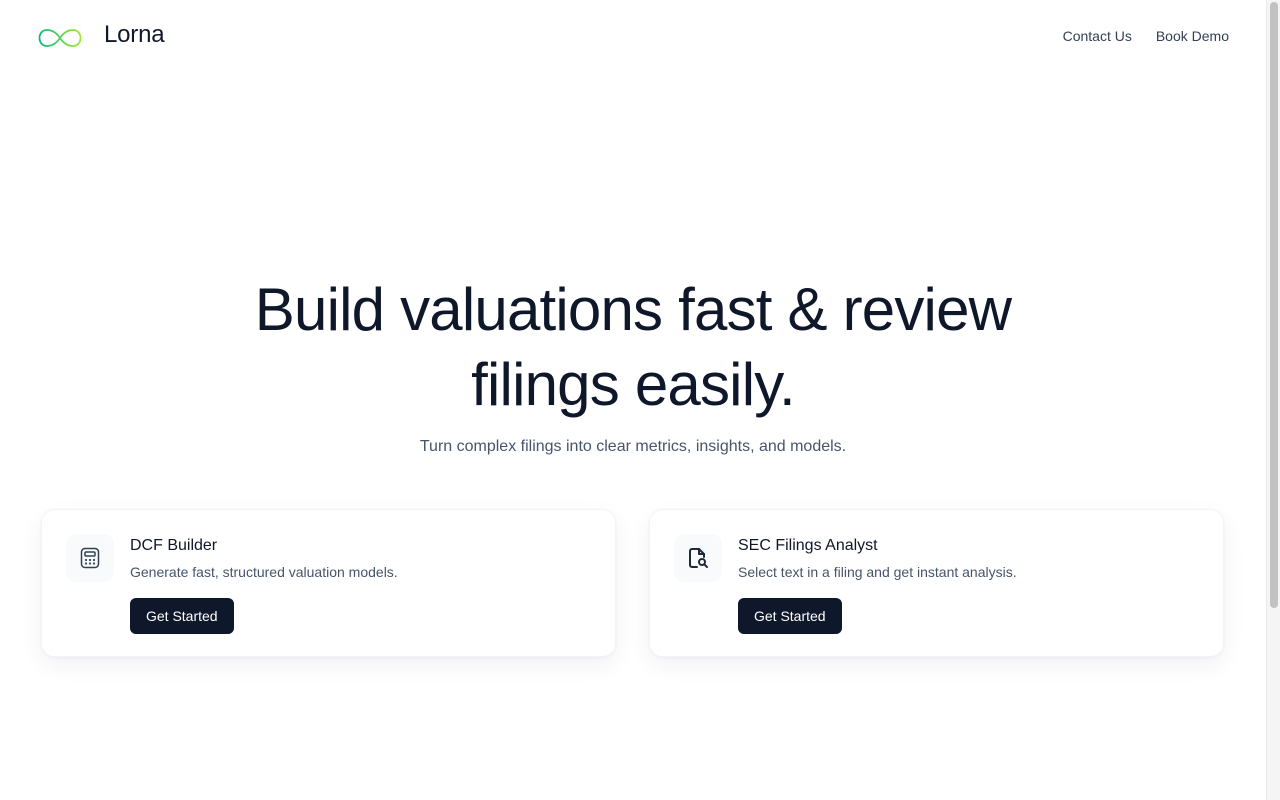 The width and height of the screenshot is (1280, 800). Describe the element at coordinates (174, 545) in the screenshot. I see `card-title: DCF Builder` at that location.